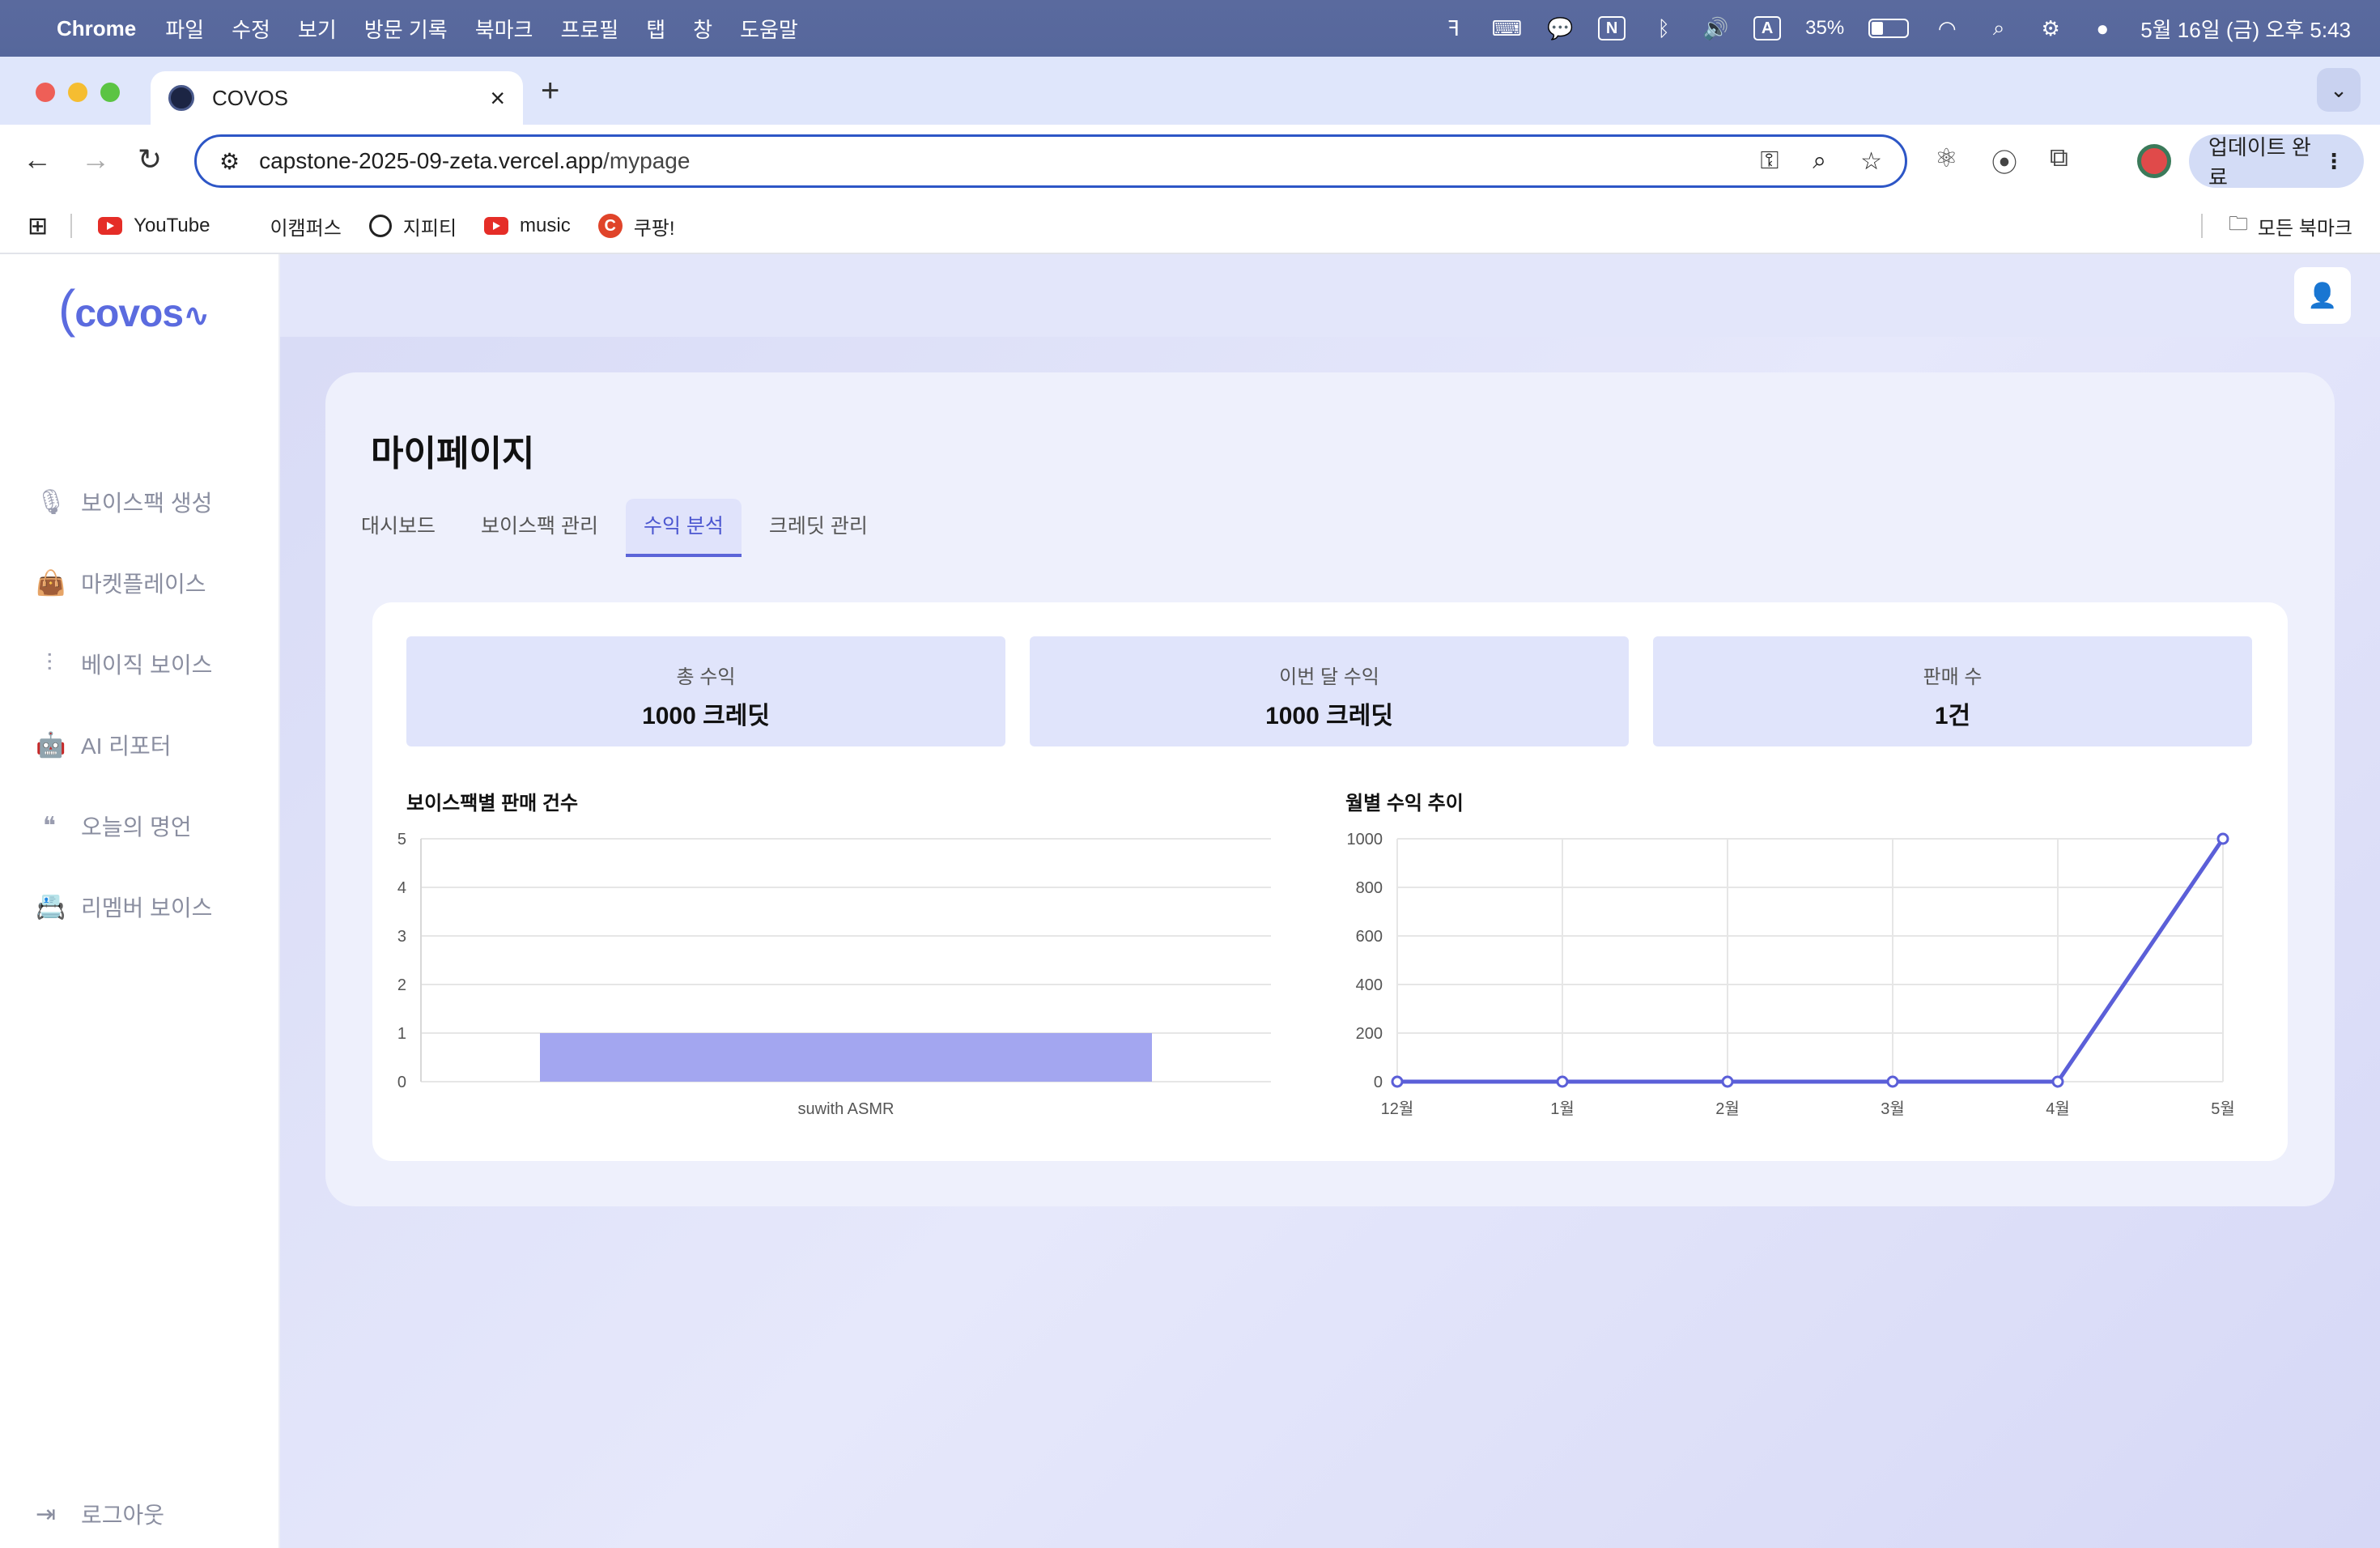 The image size is (2380, 1548). What do you see at coordinates (305, 226) in the screenshot?
I see `bookmark-ecampus: 이캠퍼스` at bounding box center [305, 226].